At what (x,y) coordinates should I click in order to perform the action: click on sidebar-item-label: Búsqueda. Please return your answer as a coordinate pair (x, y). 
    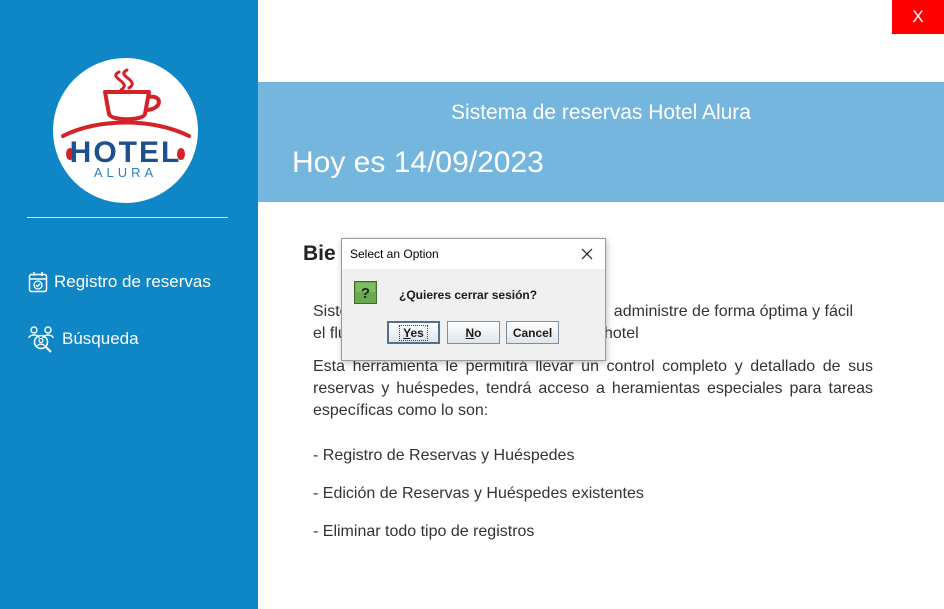
    Looking at the image, I should click on (100, 338).